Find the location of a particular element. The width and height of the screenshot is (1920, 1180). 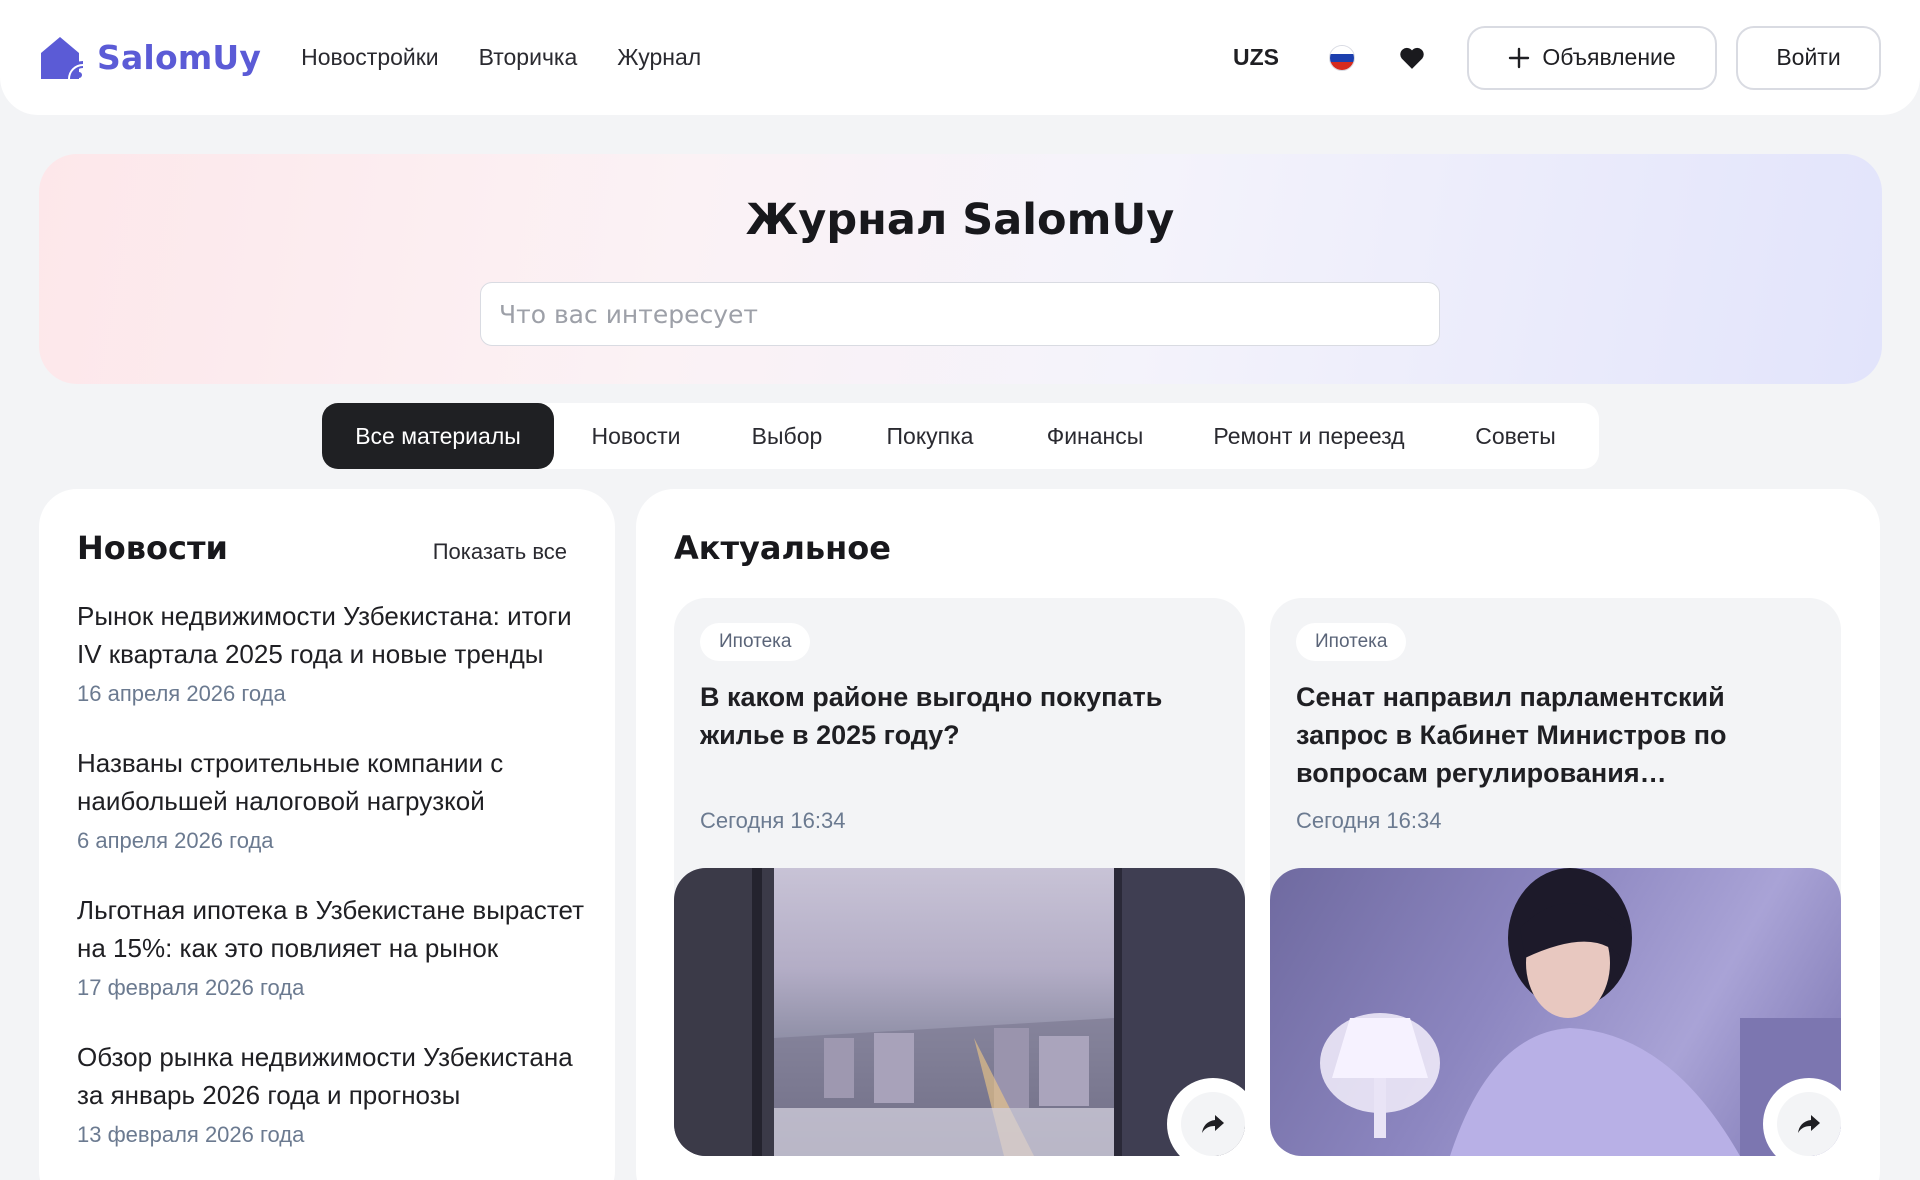

article-image-city is located at coordinates (959, 1012).